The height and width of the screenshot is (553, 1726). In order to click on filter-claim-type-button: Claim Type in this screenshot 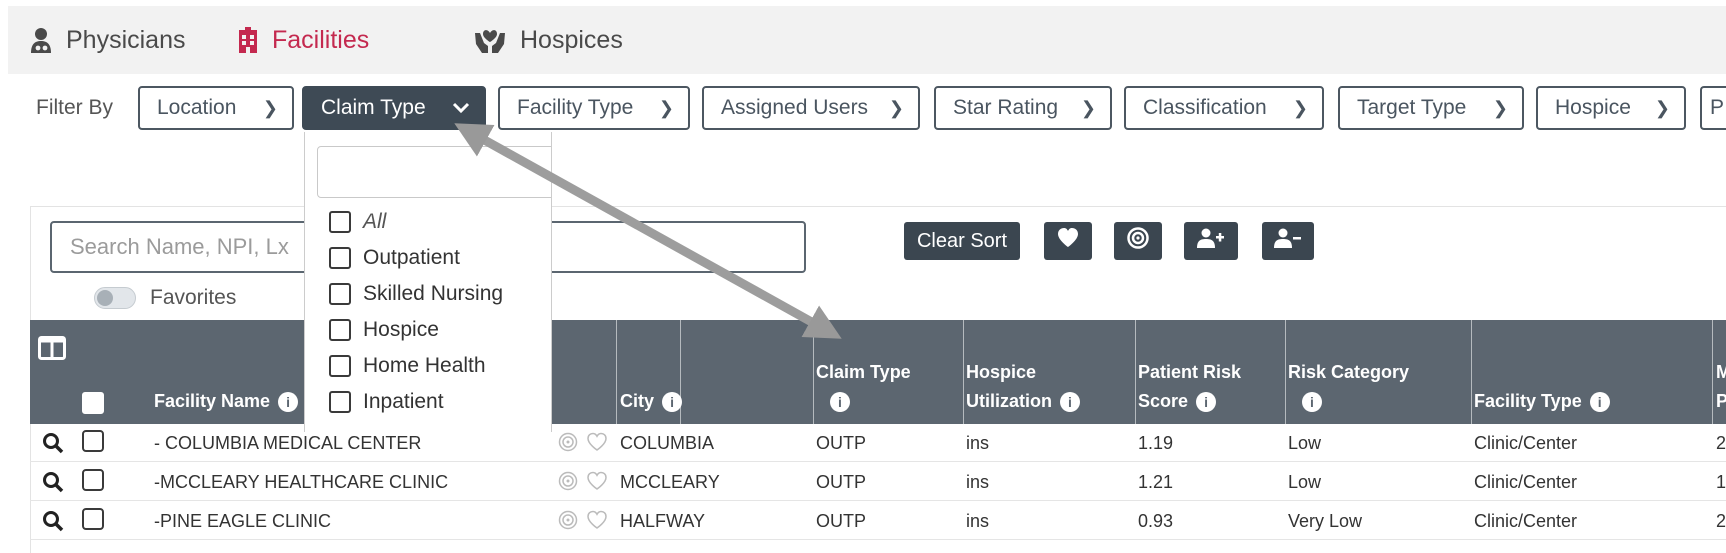, I will do `click(394, 108)`.